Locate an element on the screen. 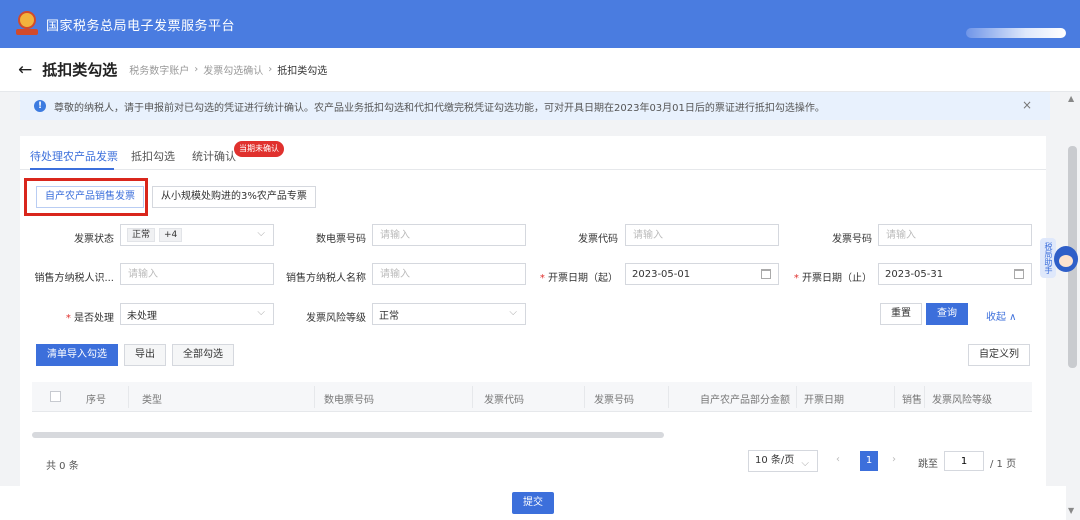 This screenshot has height=520, width=1080. digital-invoice-no-label: 数电票号码 is located at coordinates (341, 239).